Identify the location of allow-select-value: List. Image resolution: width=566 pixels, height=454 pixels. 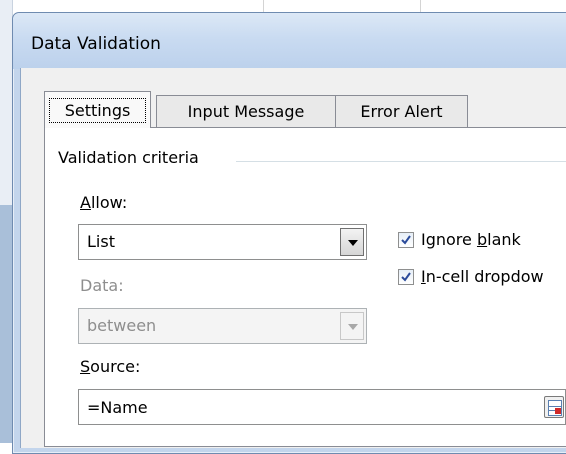
(101, 241).